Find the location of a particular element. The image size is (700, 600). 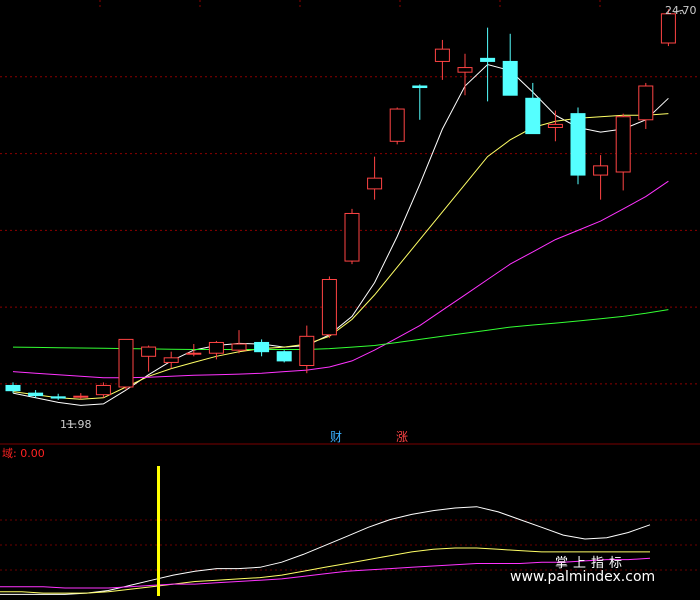

signal-bar is located at coordinates (158, 531).